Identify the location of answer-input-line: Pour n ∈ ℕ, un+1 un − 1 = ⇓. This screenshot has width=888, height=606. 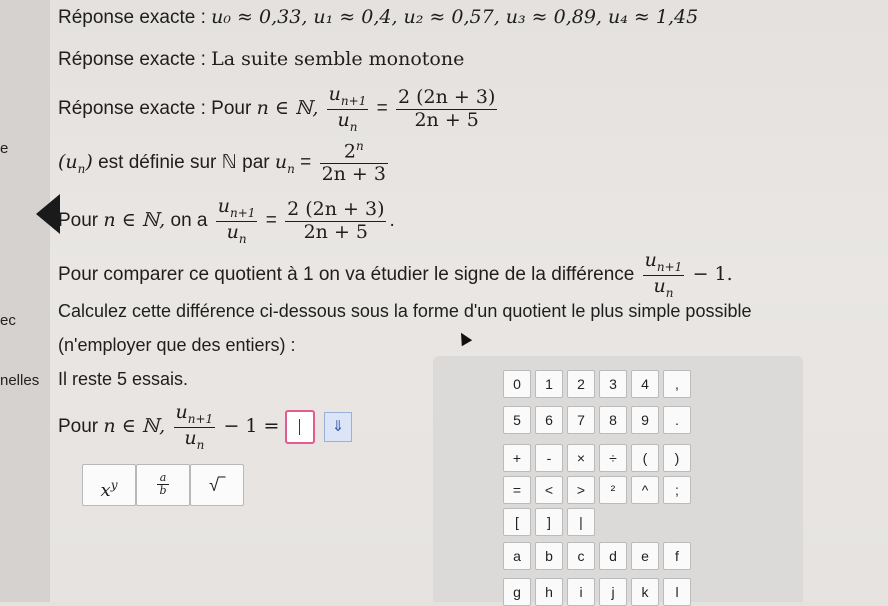
(205, 426).